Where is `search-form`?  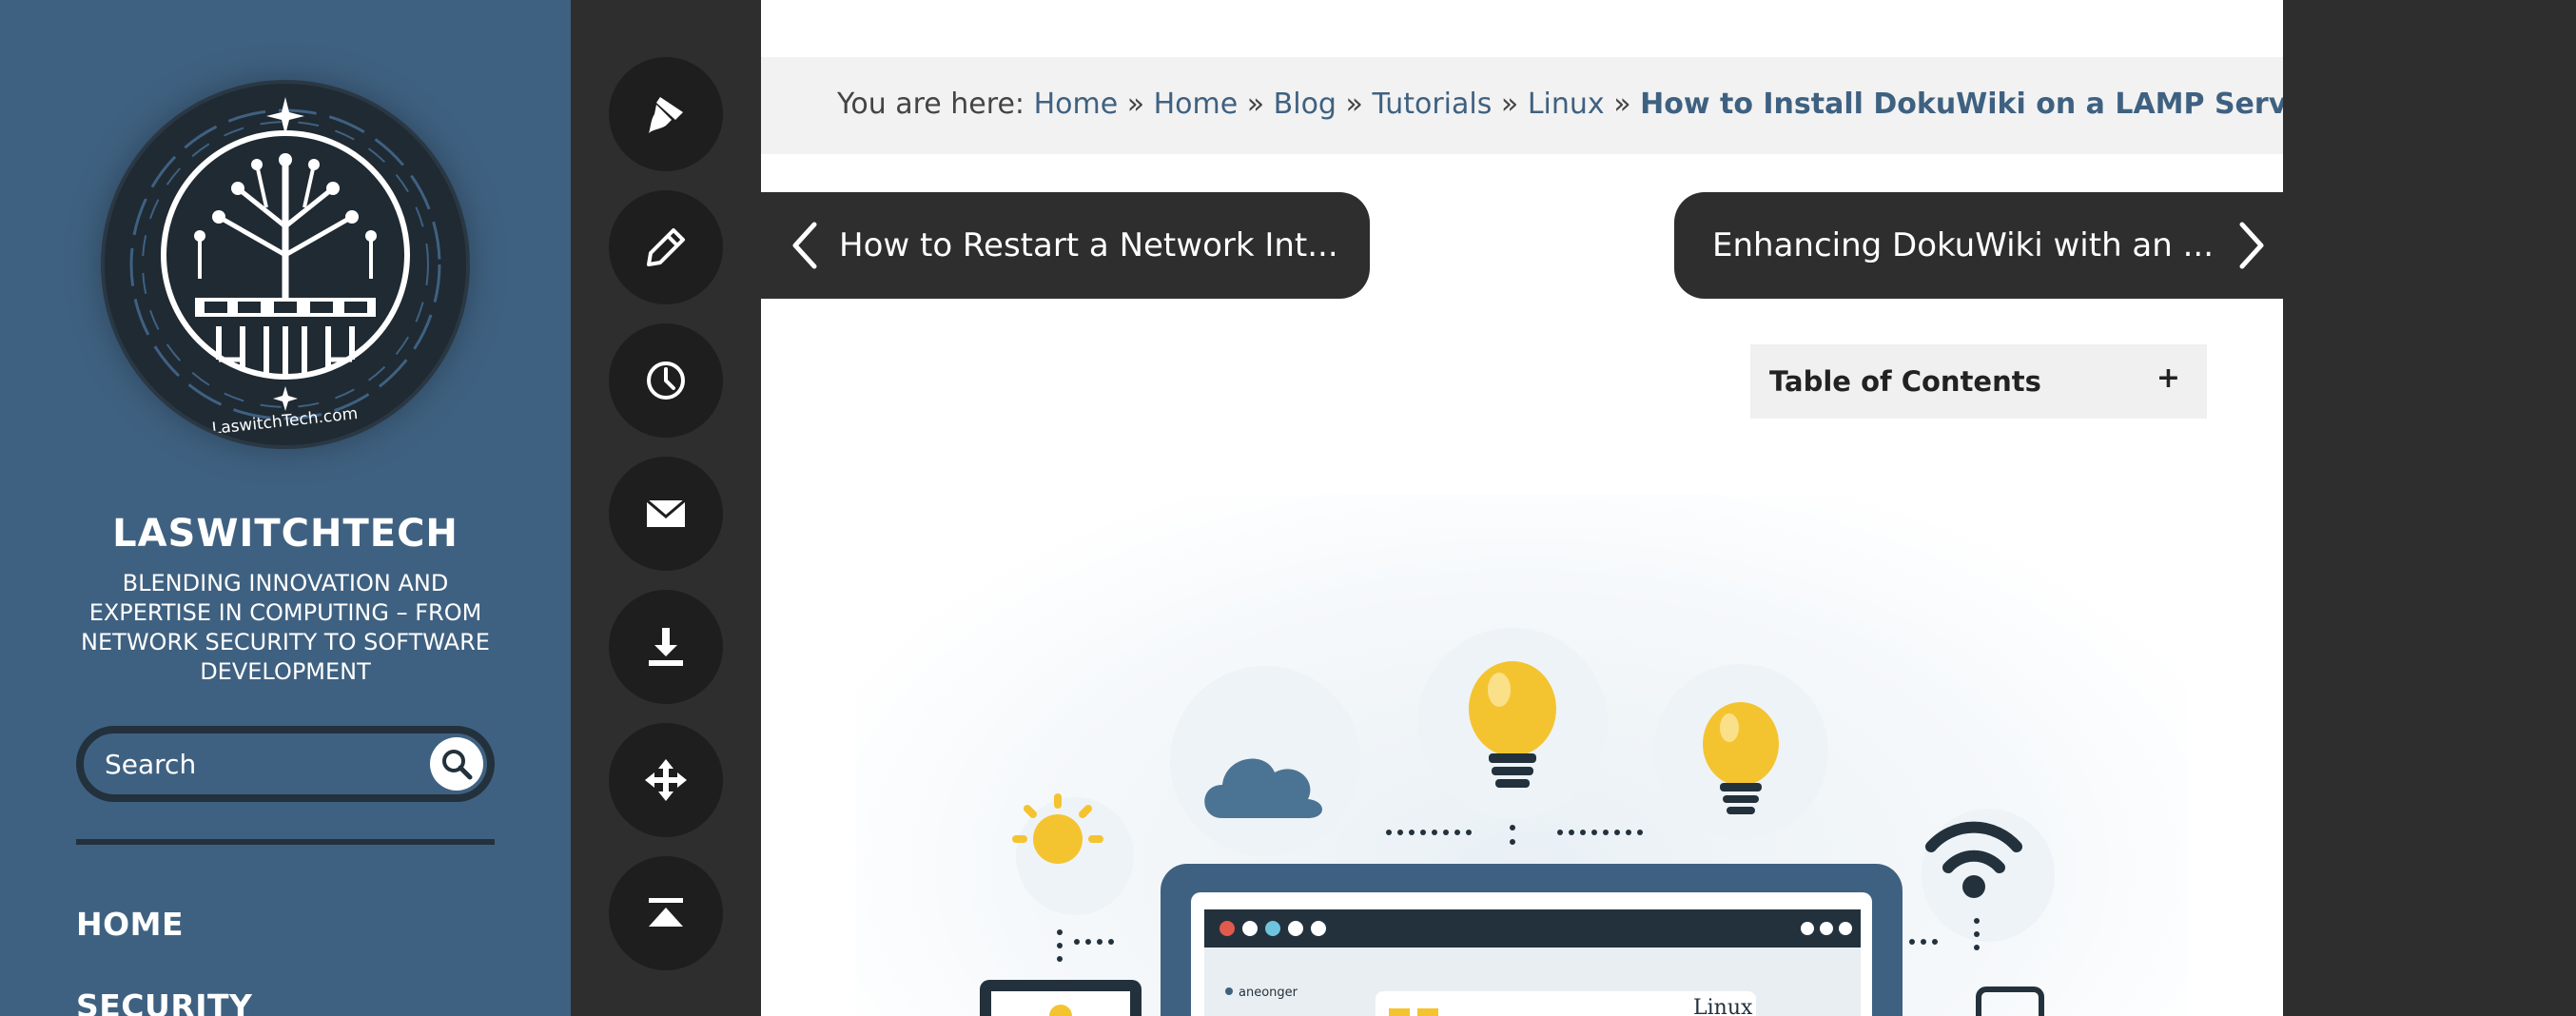 search-form is located at coordinates (286, 764).